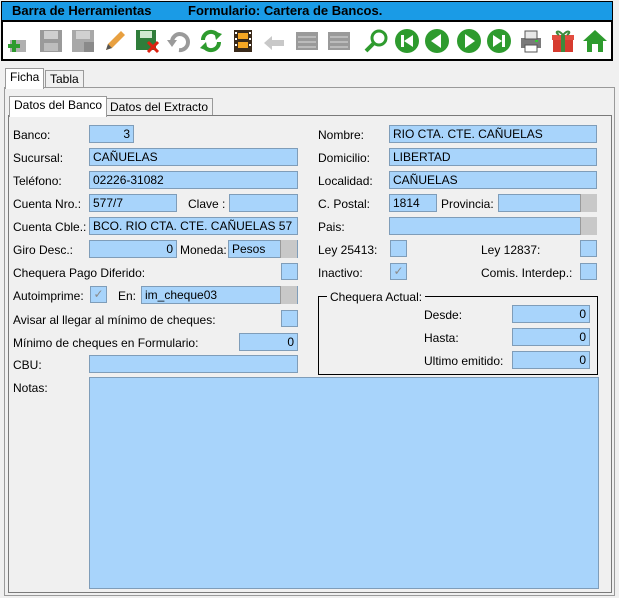 This screenshot has width=619, height=598. Describe the element at coordinates (348, 250) in the screenshot. I see `ley25413-label: Ley 25413:` at that location.